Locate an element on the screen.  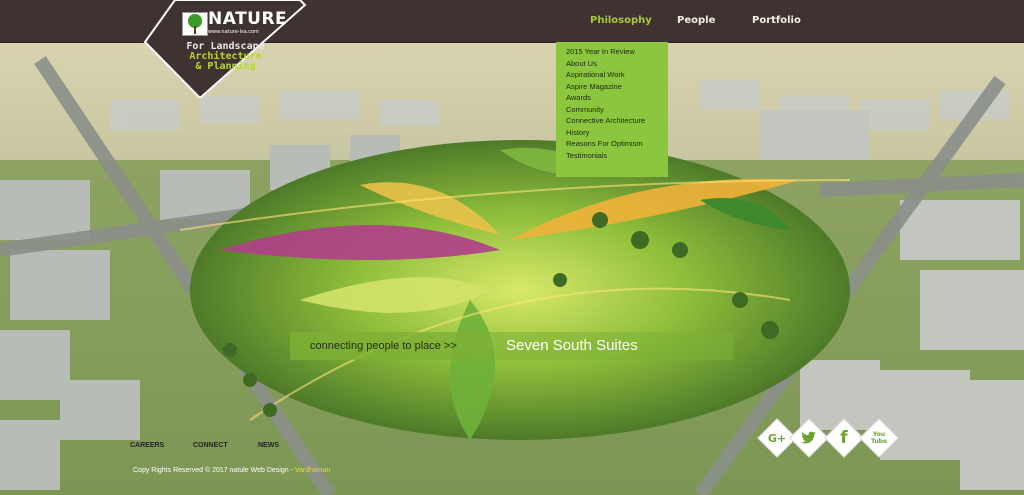
menu-item-community: Community is located at coordinates (612, 110).